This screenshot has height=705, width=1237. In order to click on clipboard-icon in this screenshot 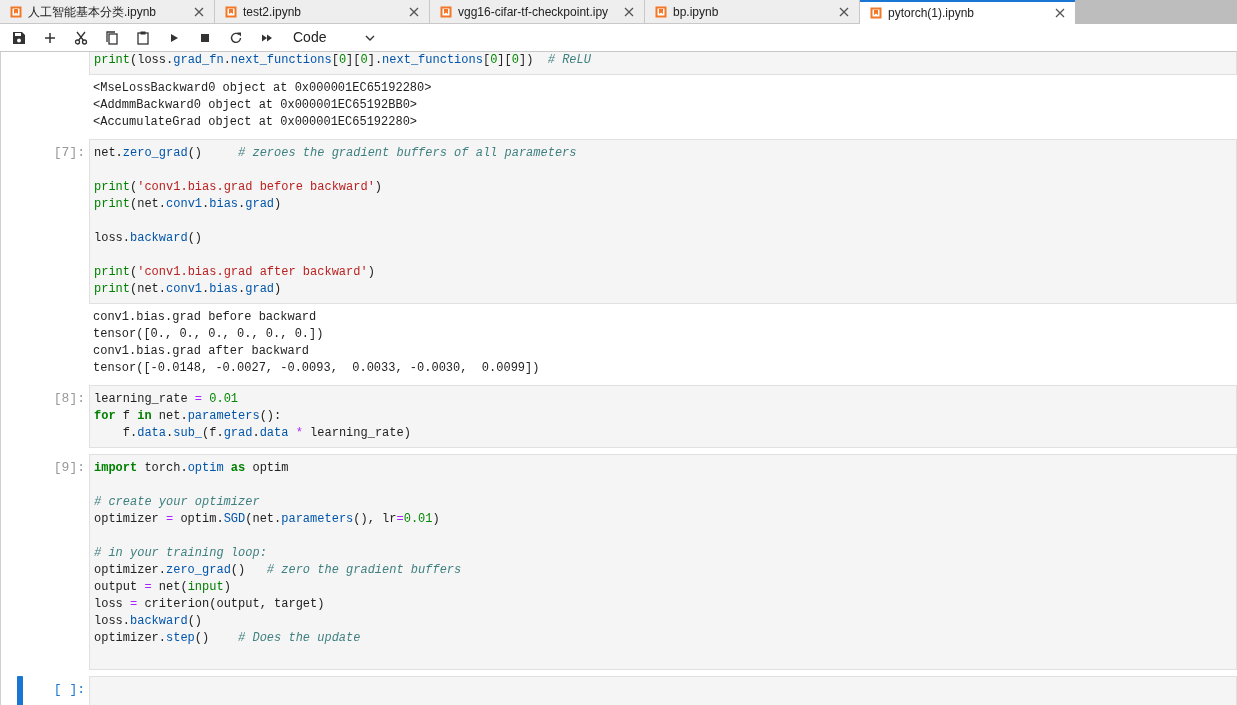, I will do `click(143, 37)`.